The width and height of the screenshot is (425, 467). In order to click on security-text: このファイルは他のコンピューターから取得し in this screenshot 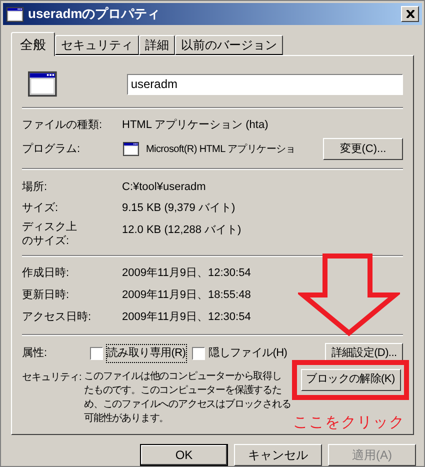, I will do `click(183, 377)`.